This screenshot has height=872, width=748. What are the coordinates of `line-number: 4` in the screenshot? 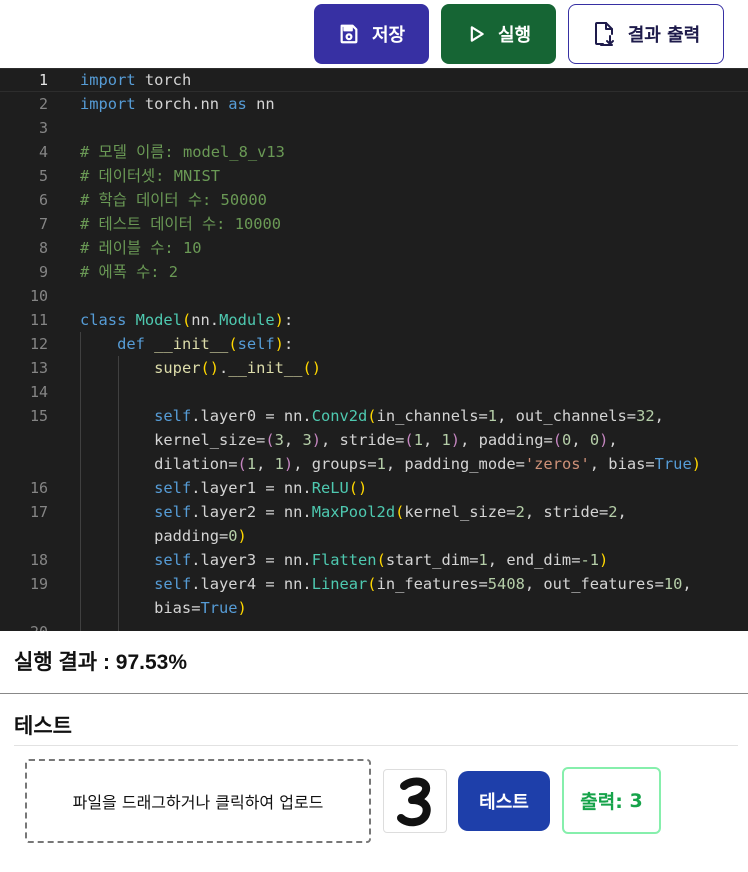 It's located at (43, 152).